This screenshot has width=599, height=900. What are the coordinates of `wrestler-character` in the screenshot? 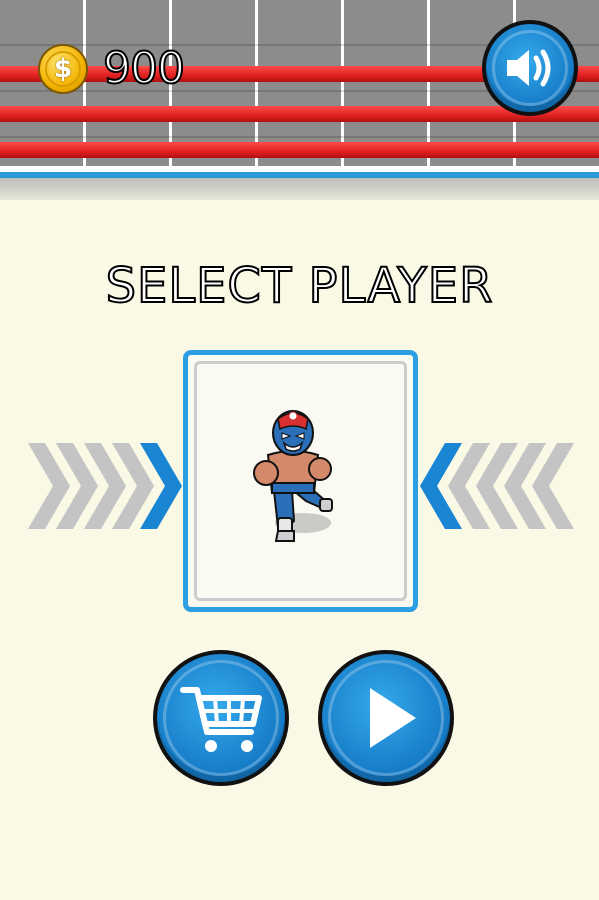 It's located at (293, 476).